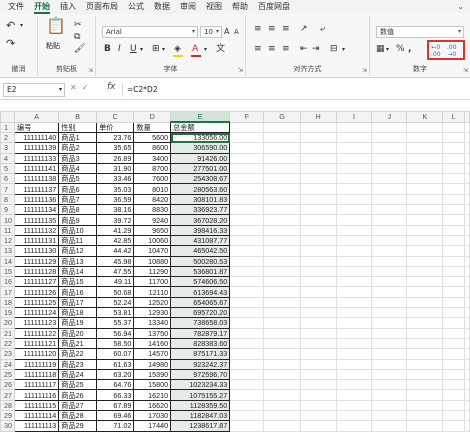  What do you see at coordinates (7, 374) in the screenshot?
I see `row-header: 25` at bounding box center [7, 374].